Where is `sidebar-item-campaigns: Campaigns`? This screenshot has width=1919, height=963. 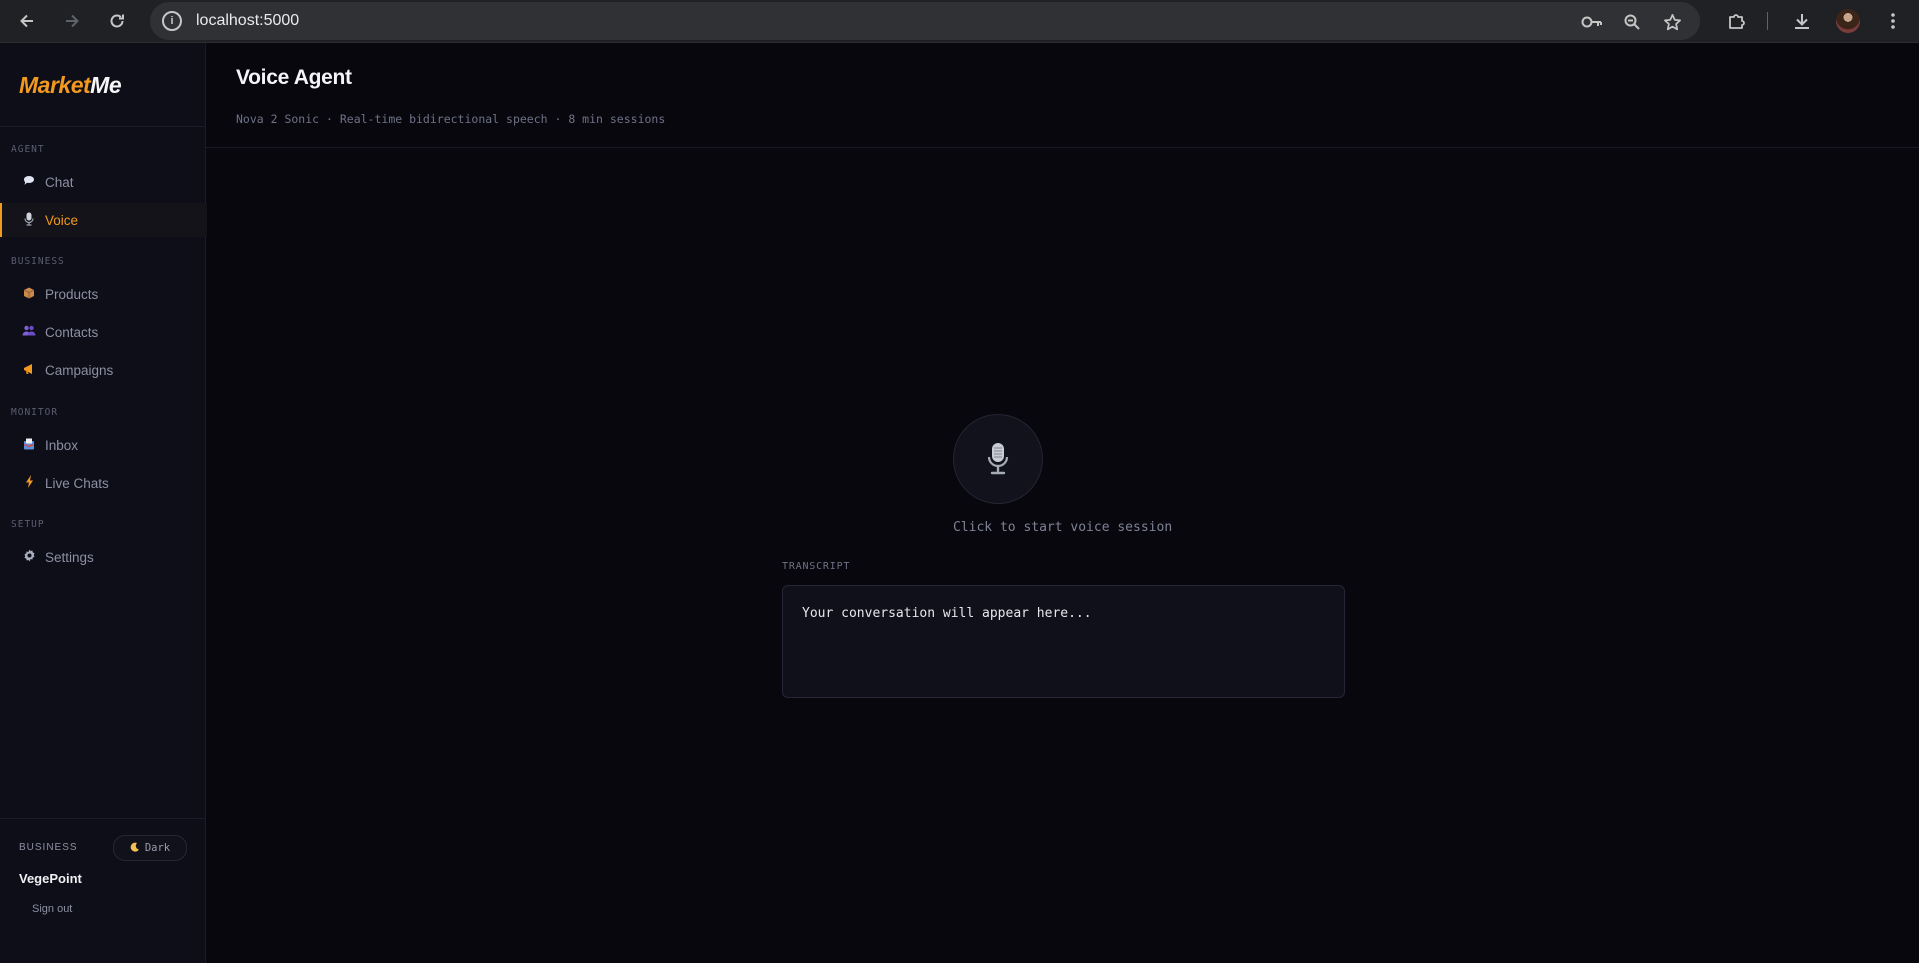
sidebar-item-campaigns: Campaigns is located at coordinates (102, 370).